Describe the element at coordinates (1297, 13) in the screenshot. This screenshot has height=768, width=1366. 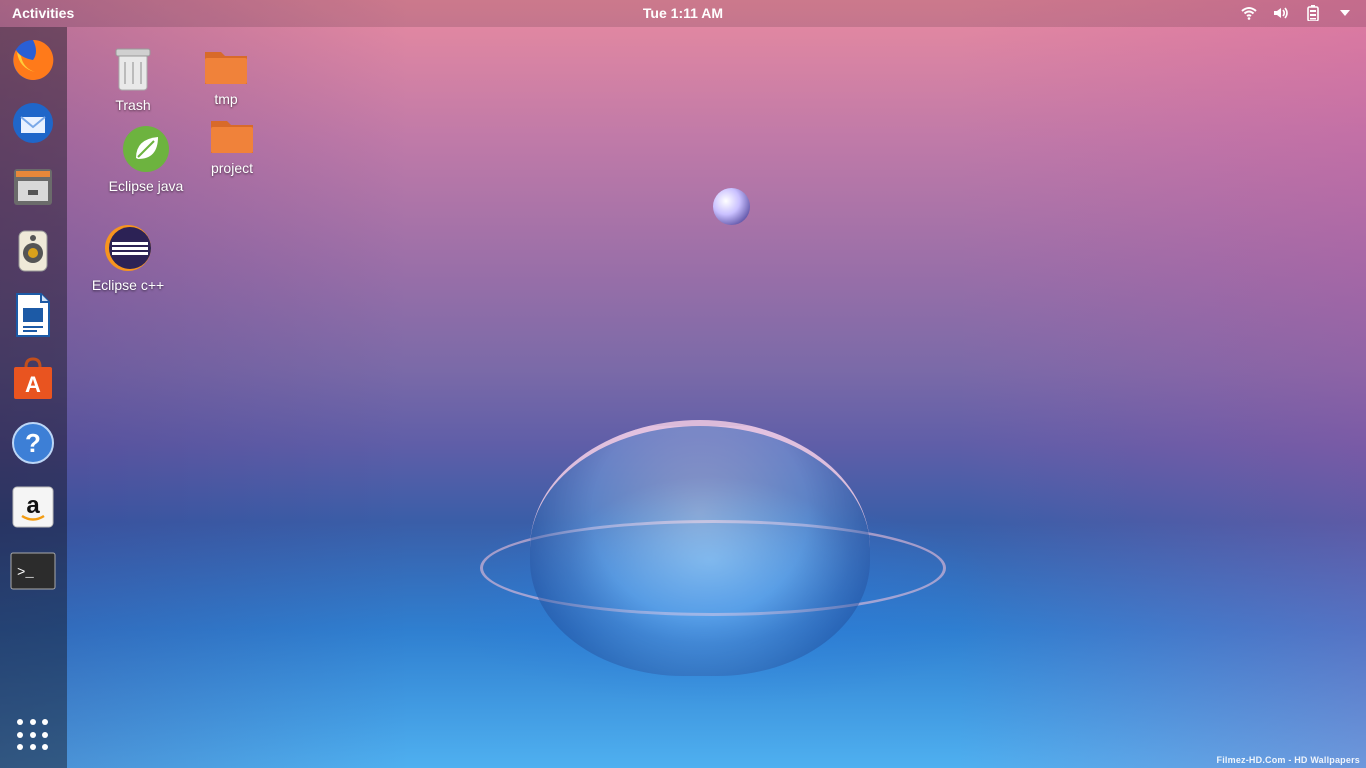
I see `system-tray` at that location.